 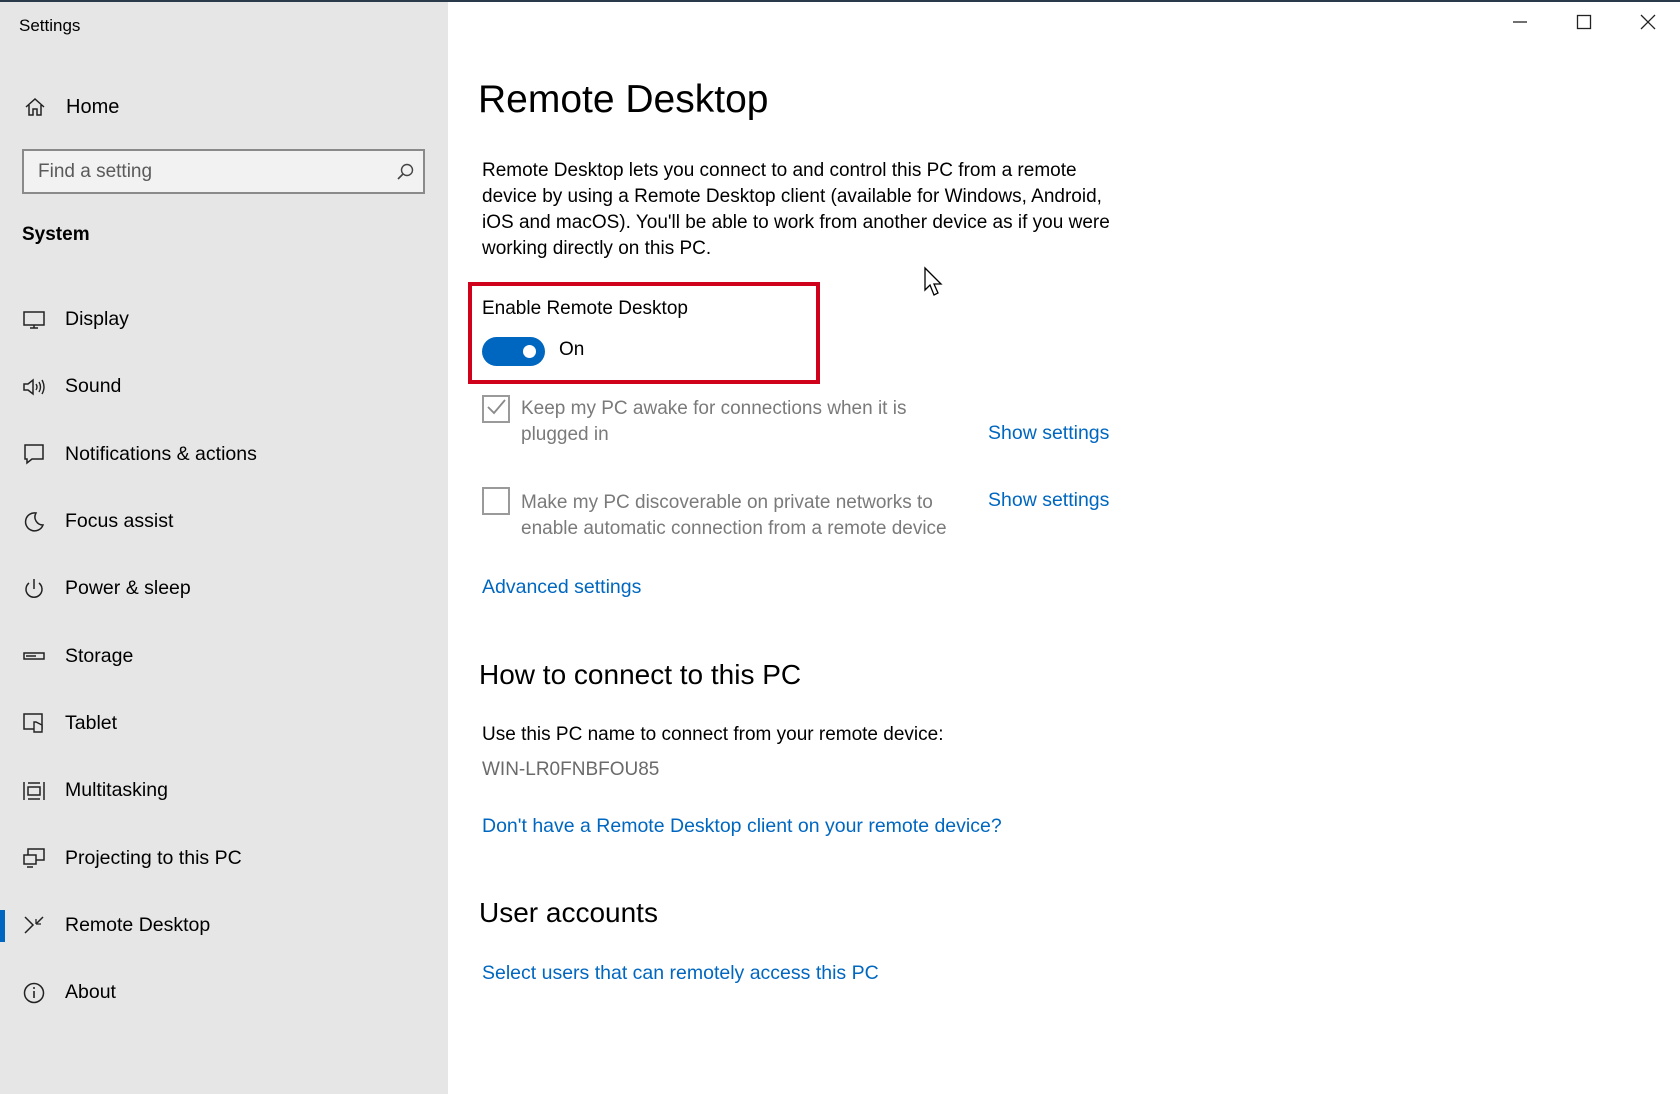 I want to click on tablet-icon, so click(x=34, y=723).